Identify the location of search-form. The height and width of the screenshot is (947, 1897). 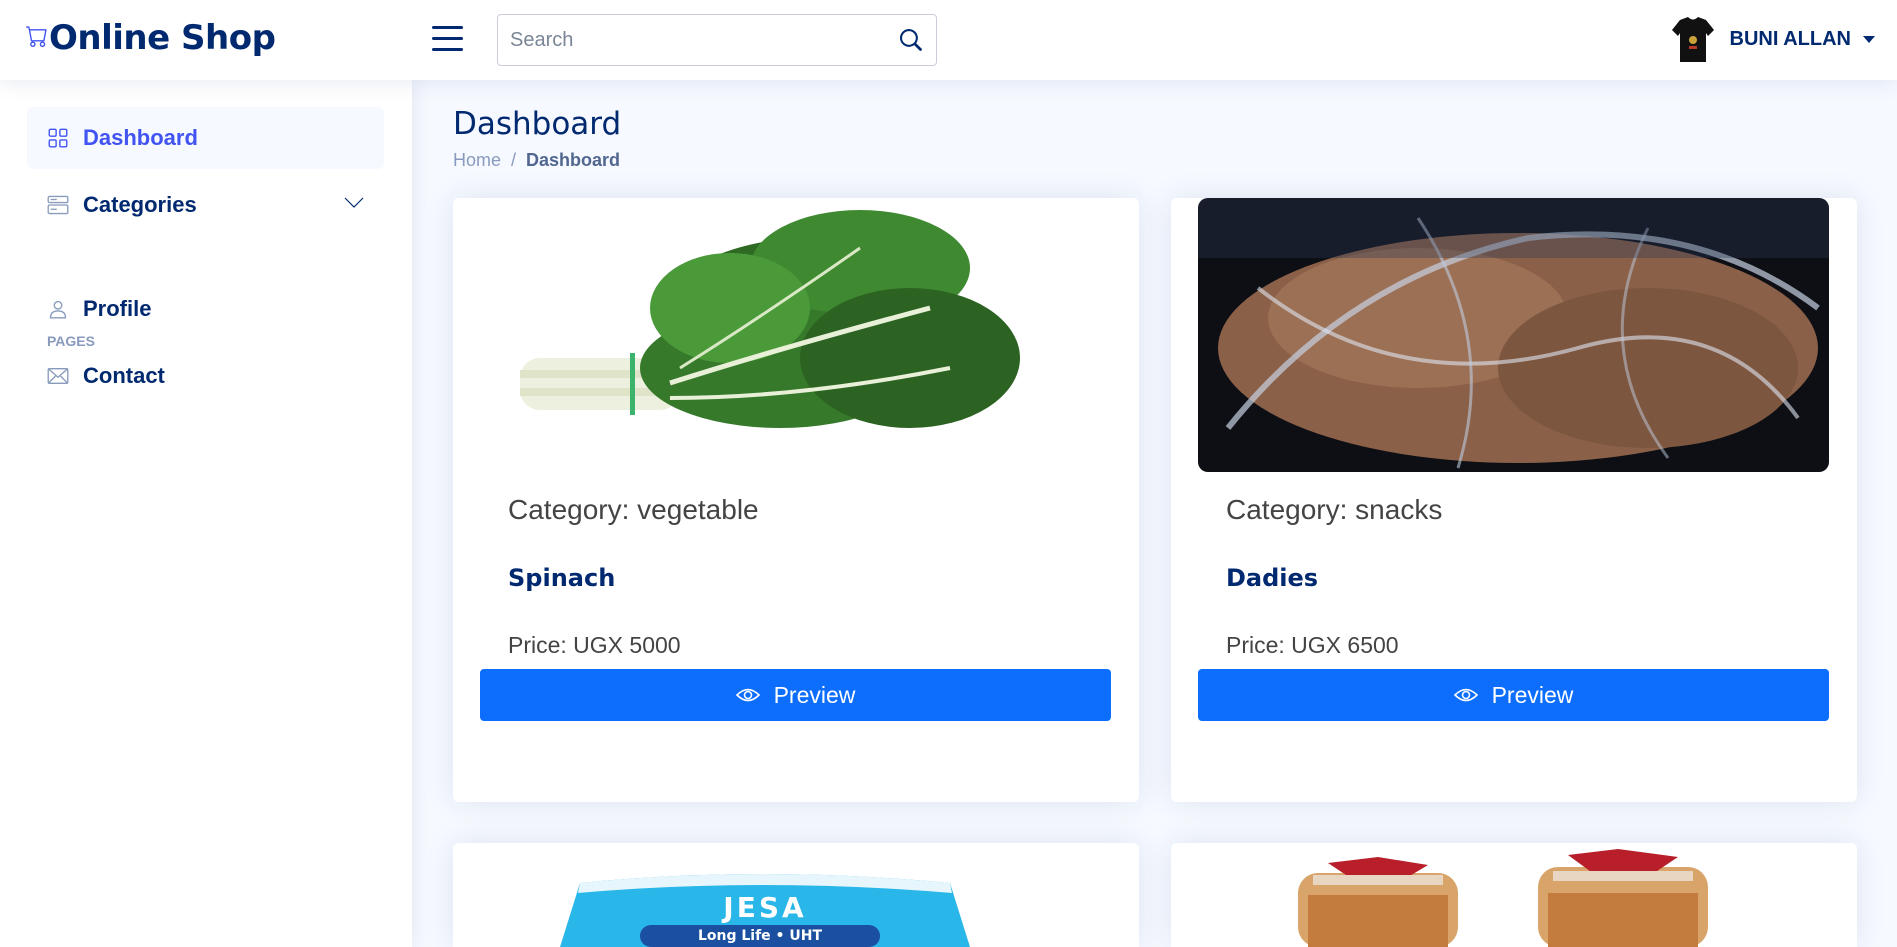
(717, 40).